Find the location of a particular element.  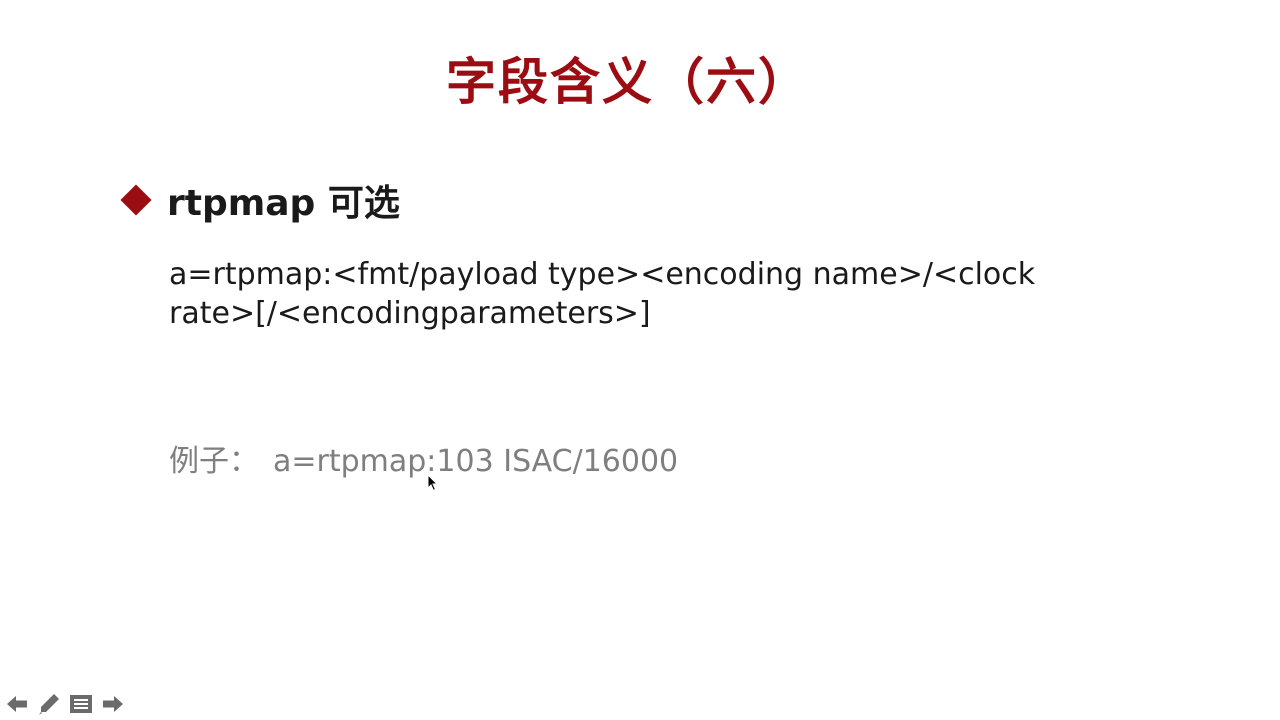

diamond-bullet-icon is located at coordinates (136, 200).